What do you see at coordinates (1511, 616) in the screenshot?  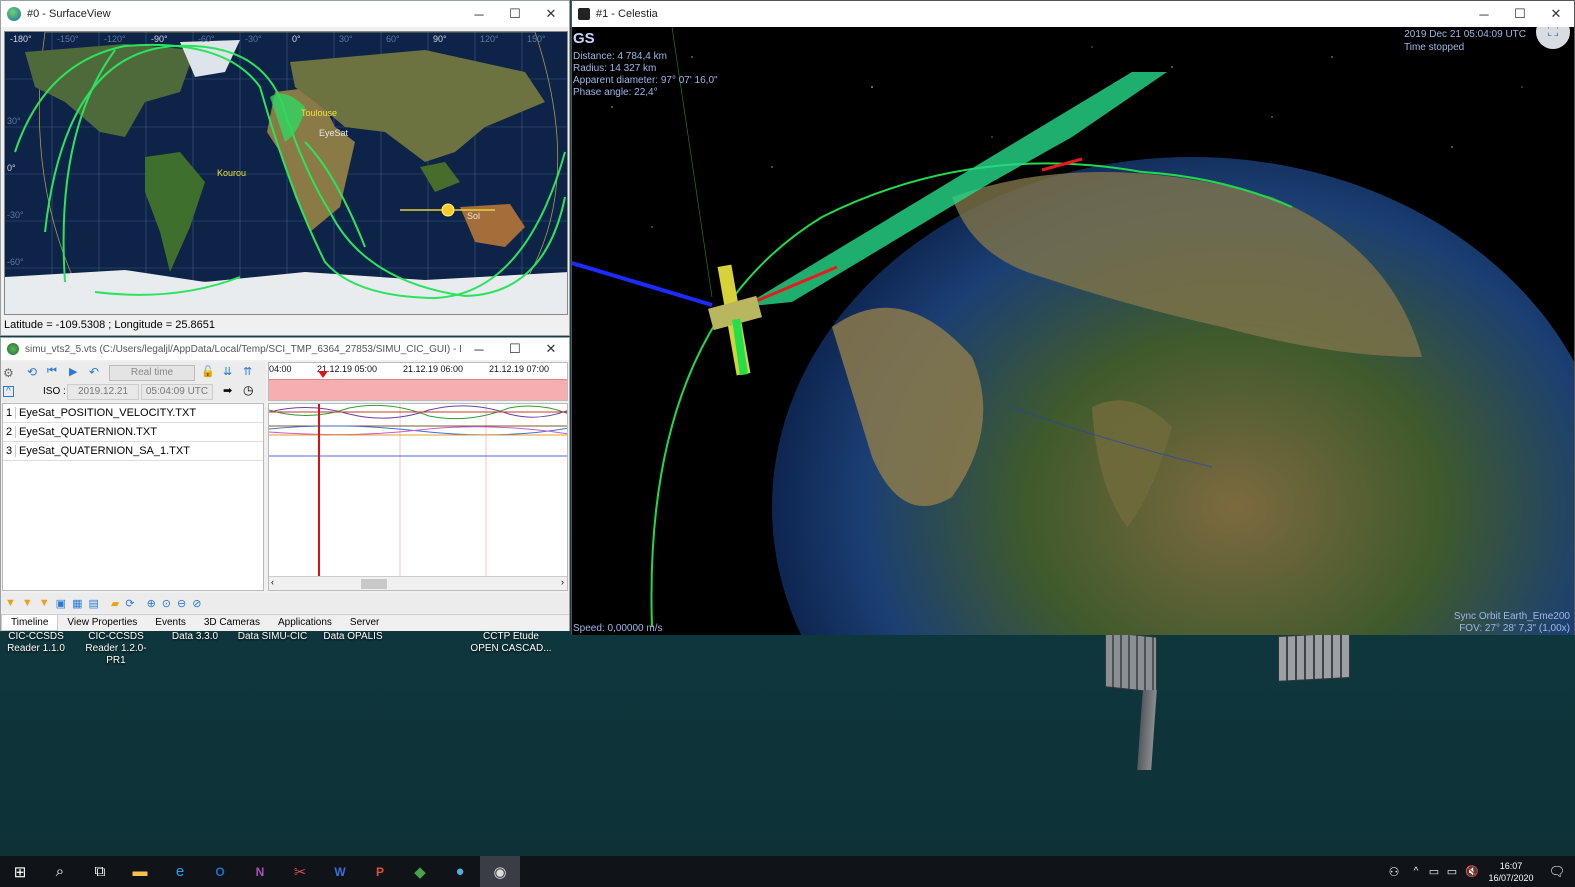 I see `sync-mode: Sync Orbit Earth_Eme200` at bounding box center [1511, 616].